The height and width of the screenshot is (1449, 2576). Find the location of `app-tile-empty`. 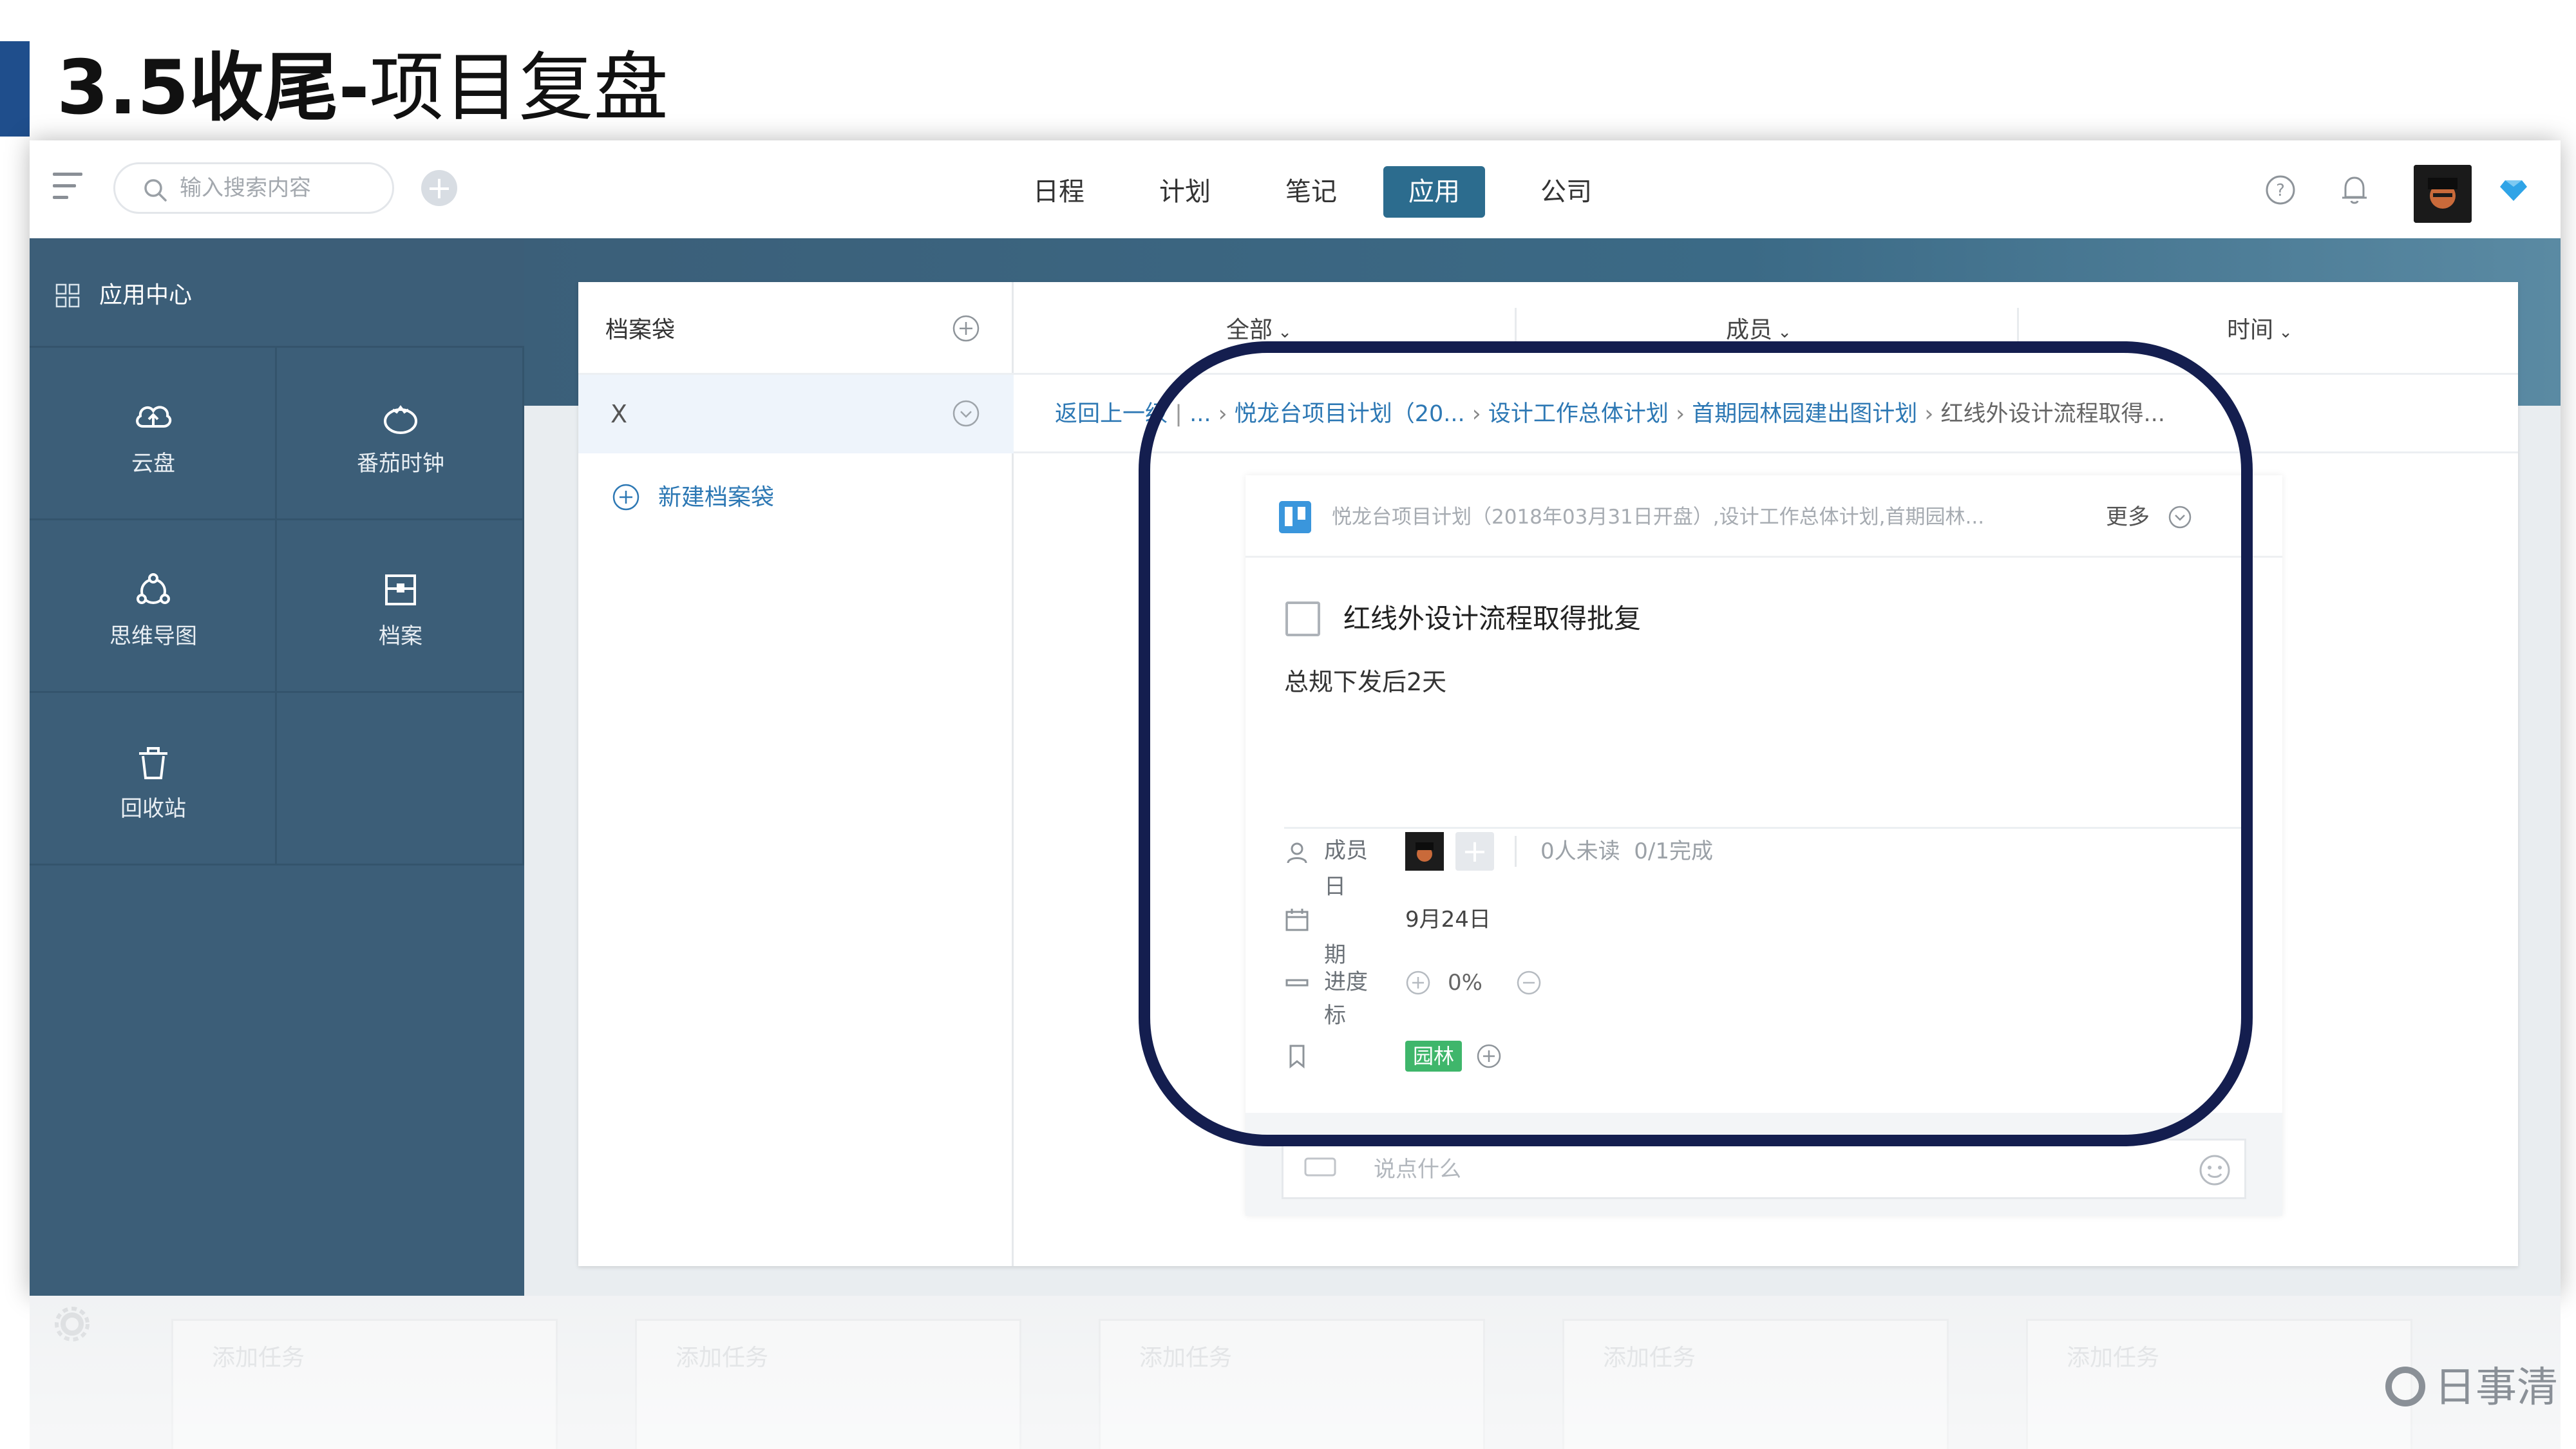

app-tile-empty is located at coordinates (400, 780).